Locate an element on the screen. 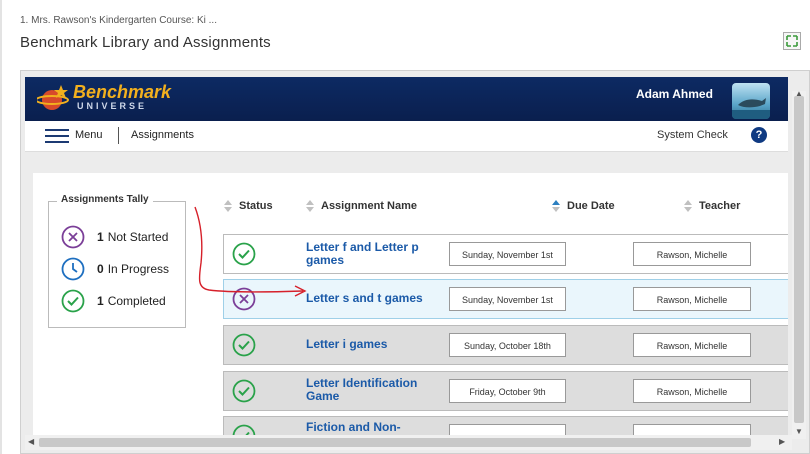 This screenshot has width=810, height=454. app-header: Benchmark UNIVERSE Adam Ahmed is located at coordinates (406, 99).